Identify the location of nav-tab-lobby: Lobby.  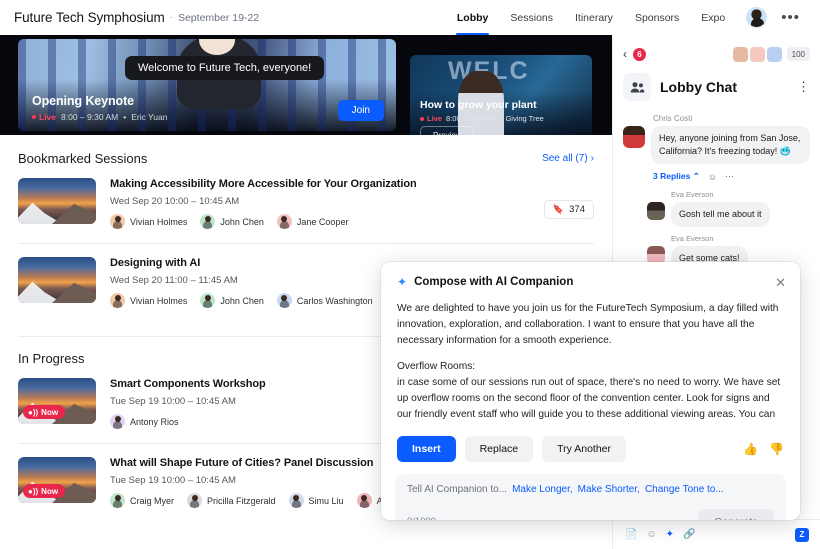
(473, 17).